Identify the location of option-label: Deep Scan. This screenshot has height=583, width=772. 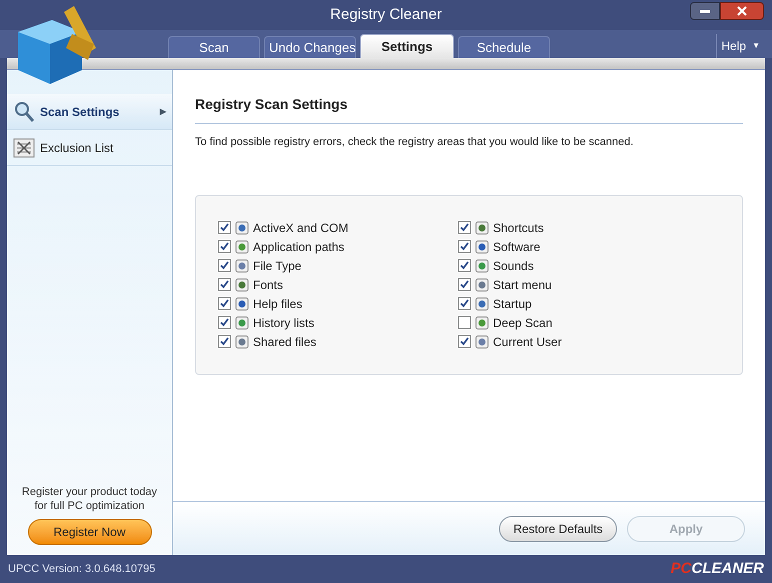
(522, 323).